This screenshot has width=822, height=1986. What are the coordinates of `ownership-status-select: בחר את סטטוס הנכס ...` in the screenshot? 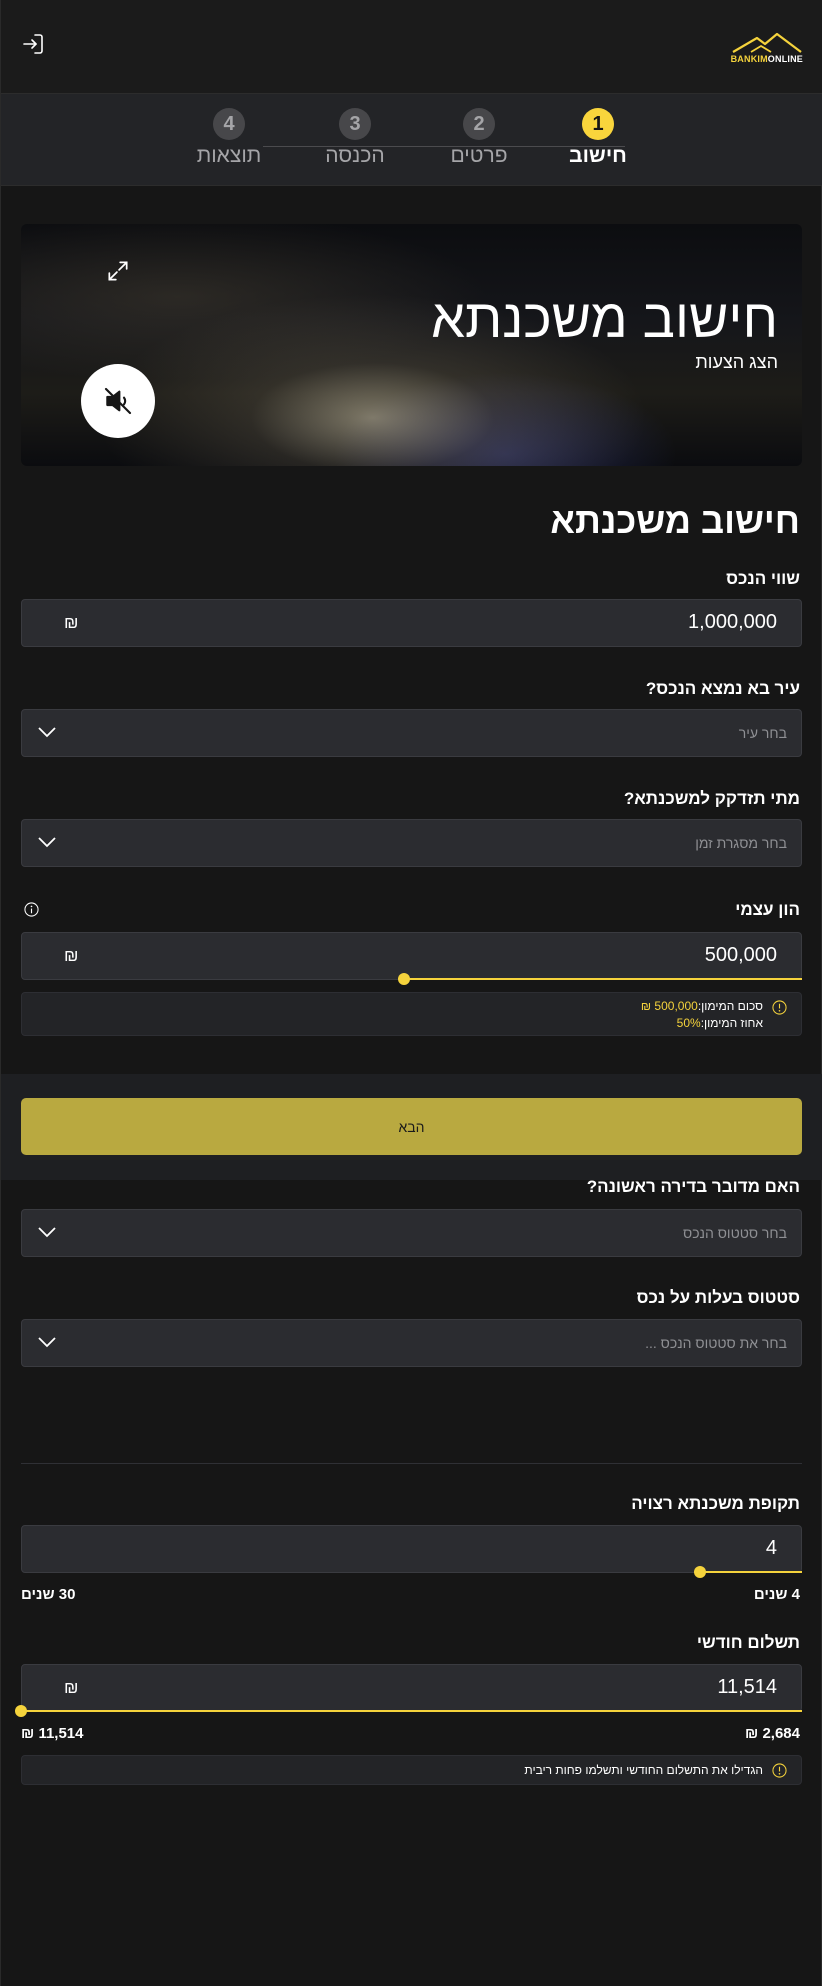 It's located at (411, 1343).